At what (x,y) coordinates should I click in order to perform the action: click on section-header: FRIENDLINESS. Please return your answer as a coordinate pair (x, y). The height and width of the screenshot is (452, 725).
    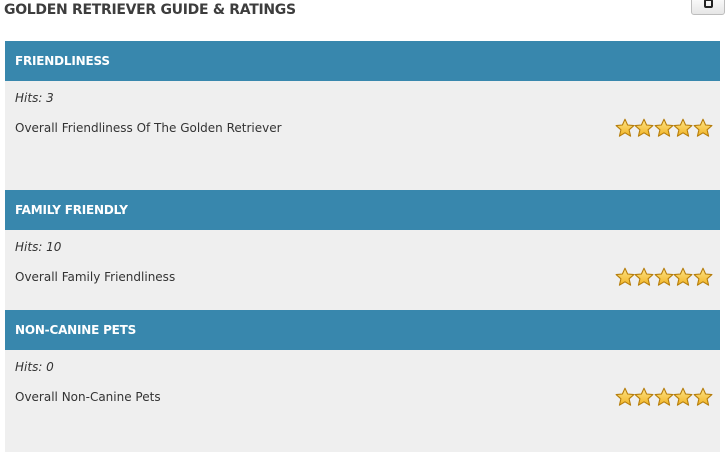
    Looking at the image, I should click on (362, 61).